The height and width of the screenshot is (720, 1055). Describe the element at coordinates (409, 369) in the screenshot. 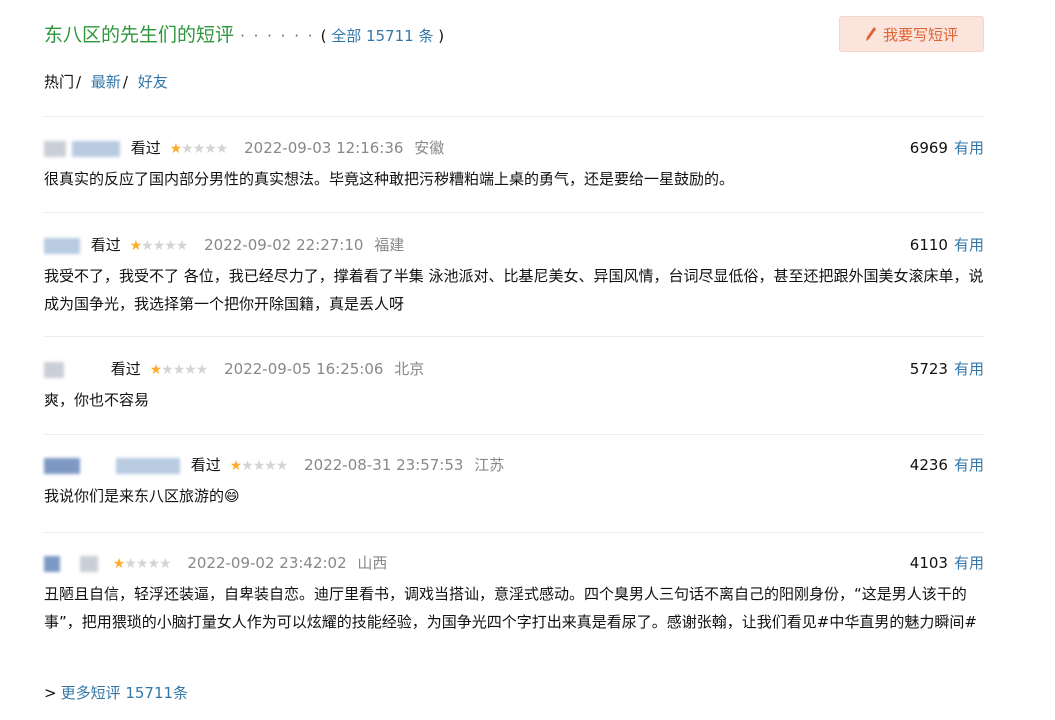

I see `review-location: 北京` at that location.